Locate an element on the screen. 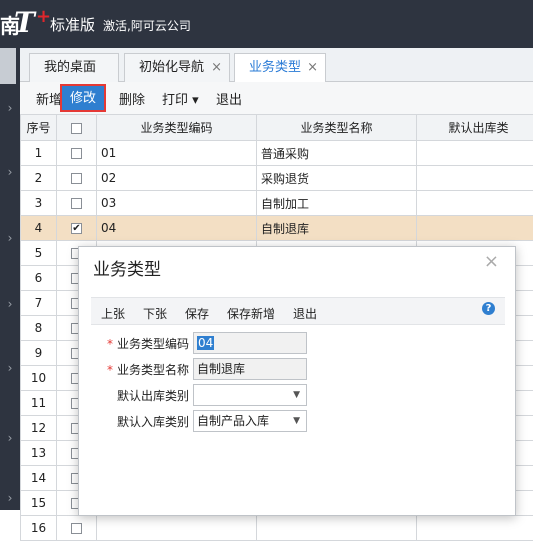 This screenshot has height=541, width=533. code-label-text: 业务类型编码 is located at coordinates (153, 344).